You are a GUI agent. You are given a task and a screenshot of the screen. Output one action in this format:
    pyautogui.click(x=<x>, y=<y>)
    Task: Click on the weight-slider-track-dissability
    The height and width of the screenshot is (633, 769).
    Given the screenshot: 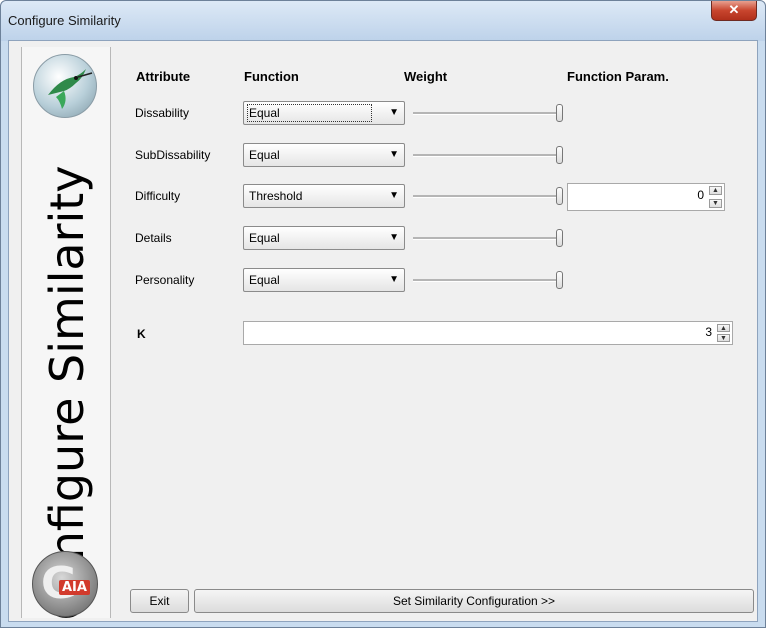 What is the action you would take?
    pyautogui.click(x=487, y=113)
    